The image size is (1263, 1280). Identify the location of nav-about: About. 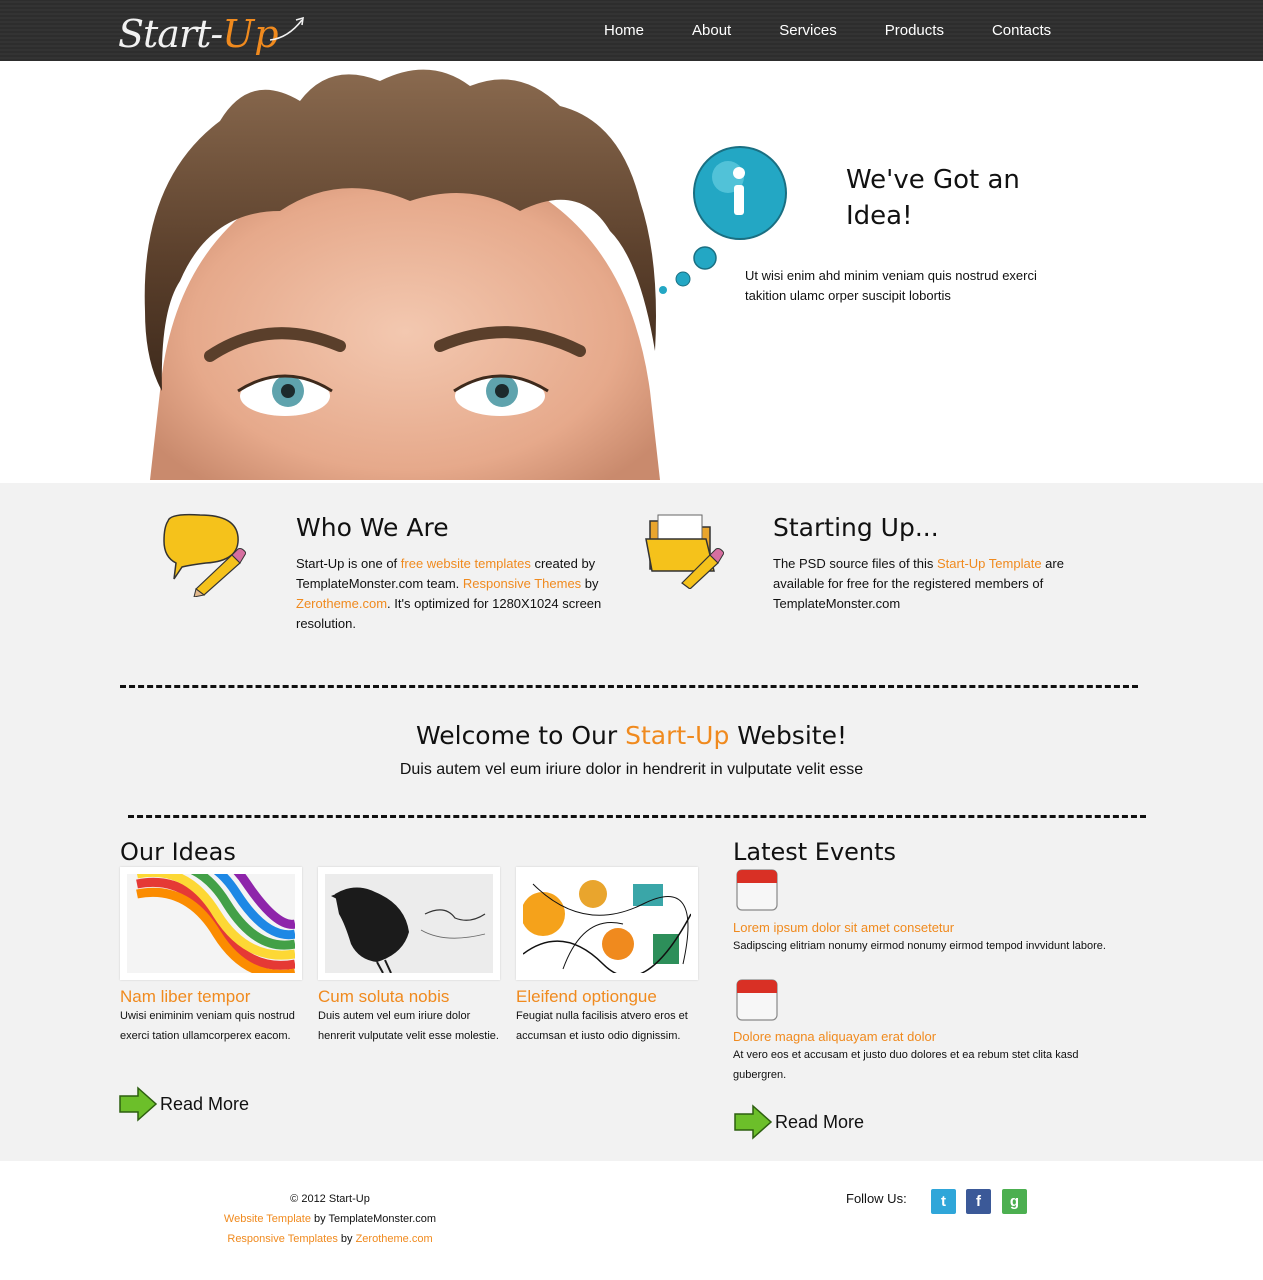
(711, 30).